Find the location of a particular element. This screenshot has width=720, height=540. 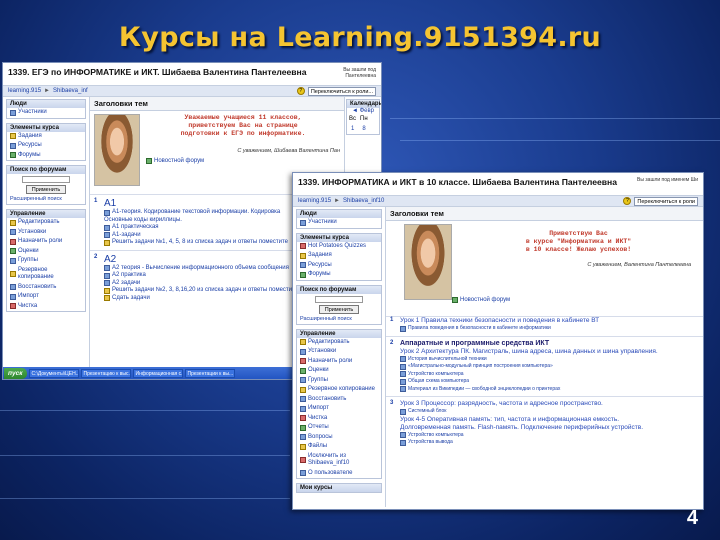

day-cell: 1 is located at coordinates (352, 129).